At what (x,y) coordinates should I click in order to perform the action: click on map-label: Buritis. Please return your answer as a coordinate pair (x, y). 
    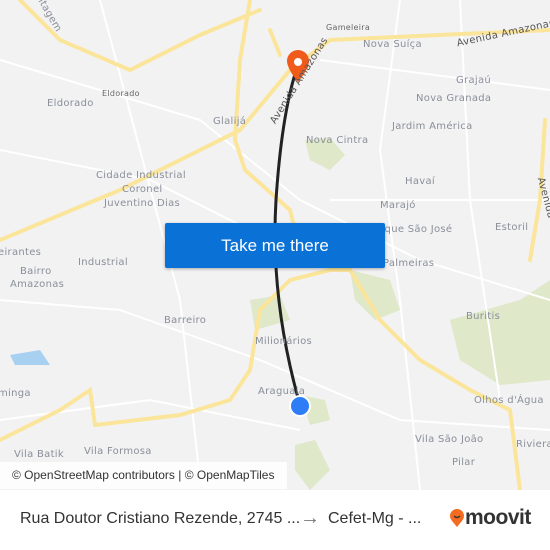
    Looking at the image, I should click on (483, 316).